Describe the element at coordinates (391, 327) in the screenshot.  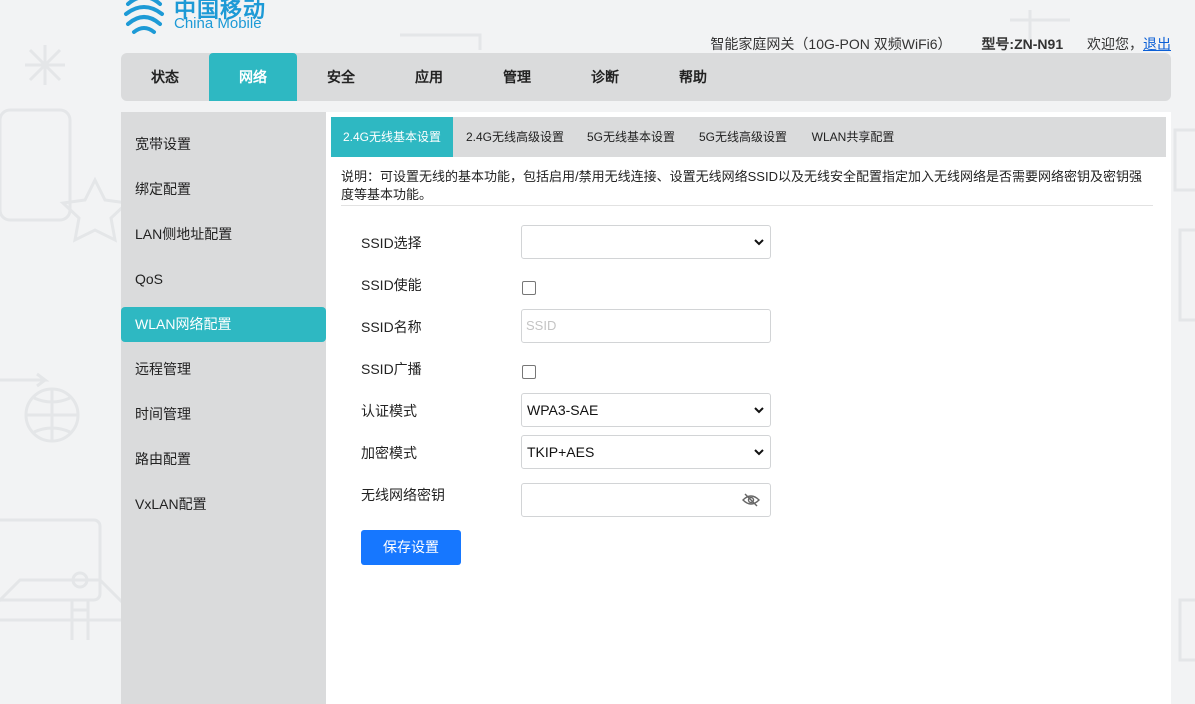
I see `ssid-name-label: SSID名称` at that location.